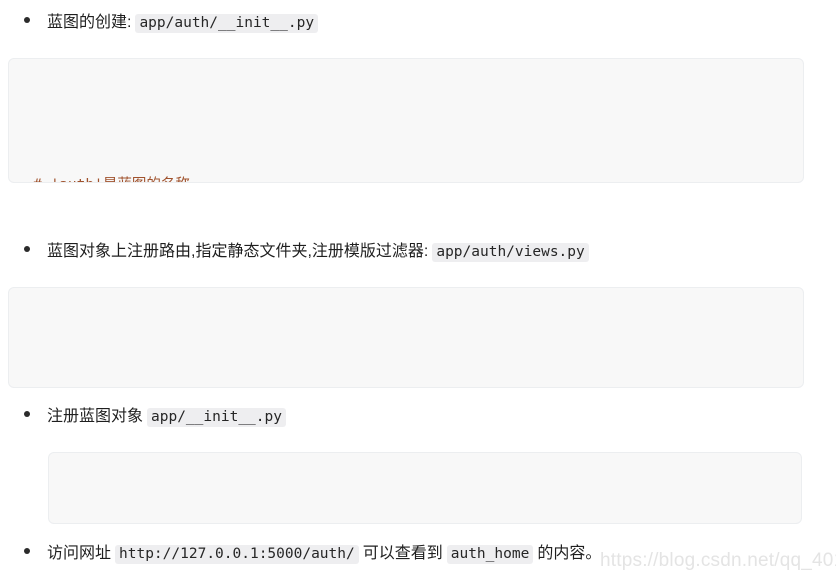 The image size is (836, 582). I want to click on list-item-label-part3: 的内容。, so click(569, 553).